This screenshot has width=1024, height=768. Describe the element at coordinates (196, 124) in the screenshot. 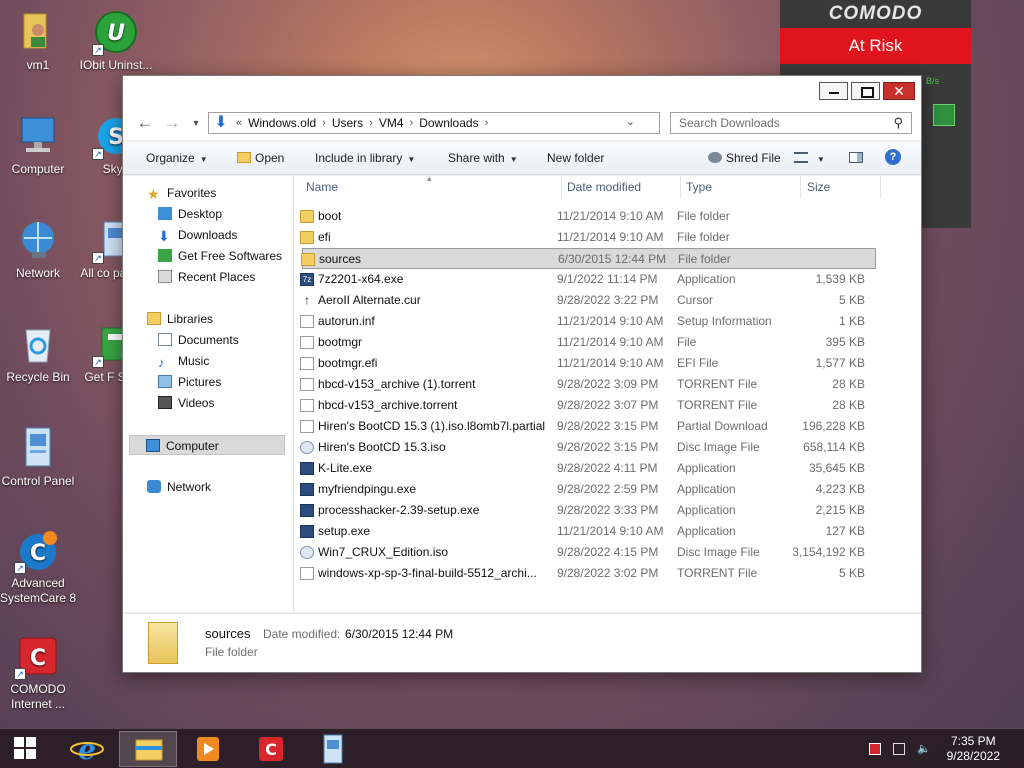

I see `recent-locations-chevron-icon: ▼` at that location.